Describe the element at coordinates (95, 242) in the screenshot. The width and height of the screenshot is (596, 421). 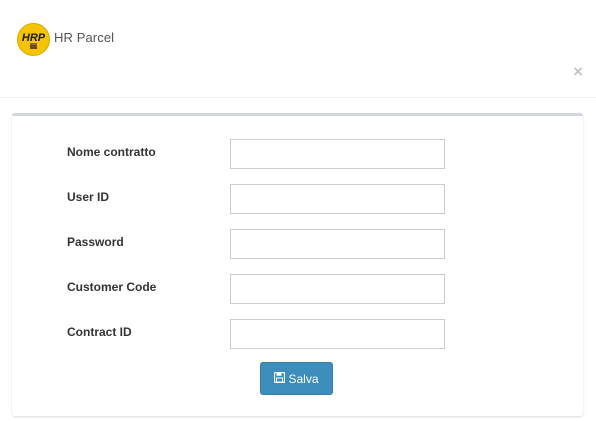
I see `password-label: Password` at that location.